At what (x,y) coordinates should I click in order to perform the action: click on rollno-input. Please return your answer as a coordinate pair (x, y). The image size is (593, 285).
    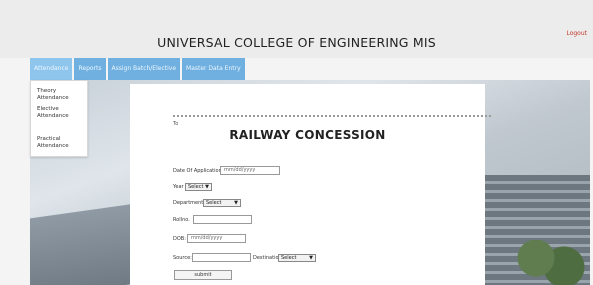
    Looking at the image, I should click on (222, 219).